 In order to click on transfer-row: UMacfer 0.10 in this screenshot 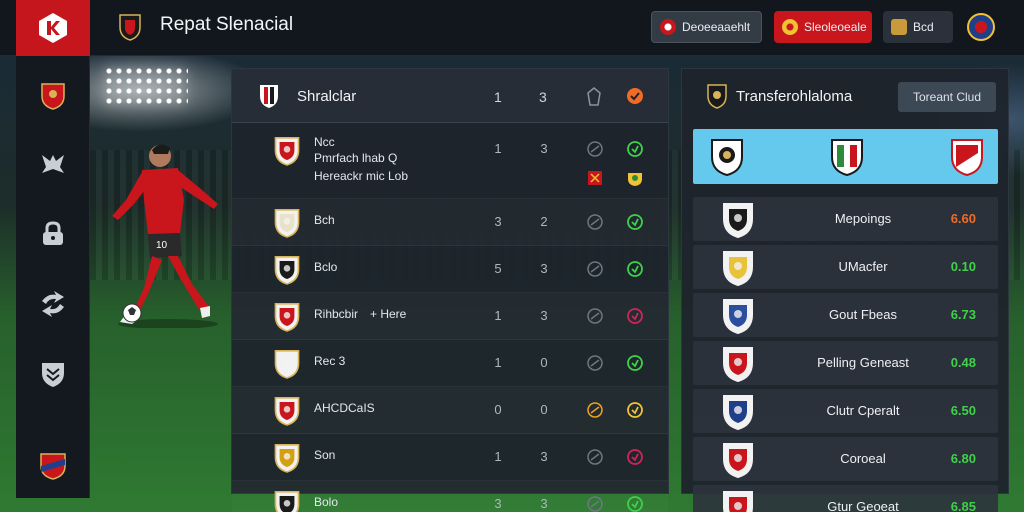, I will do `click(845, 267)`.